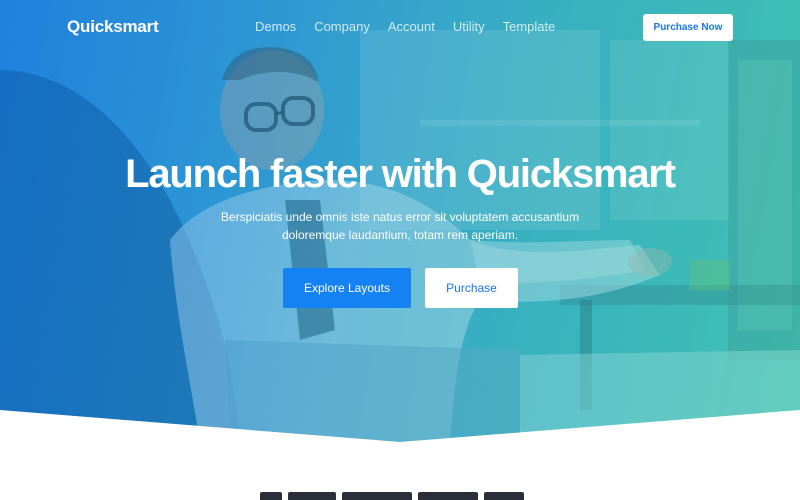 The height and width of the screenshot is (500, 800). Describe the element at coordinates (411, 26) in the screenshot. I see `nav-link-account: Account` at that location.